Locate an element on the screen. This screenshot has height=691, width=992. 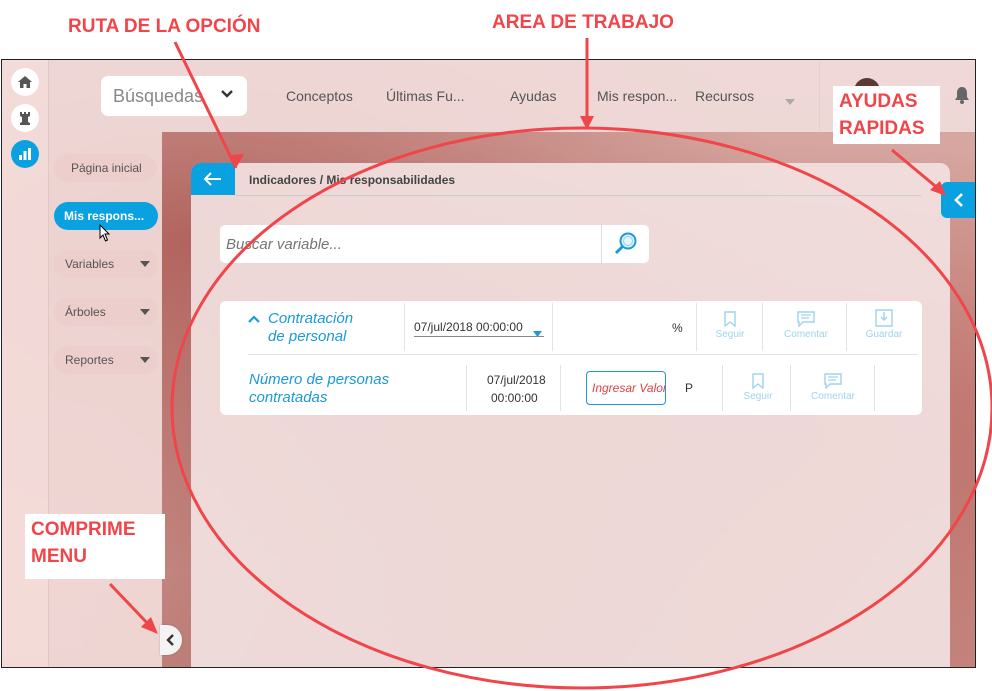
variable-unit-label: P is located at coordinates (689, 388).